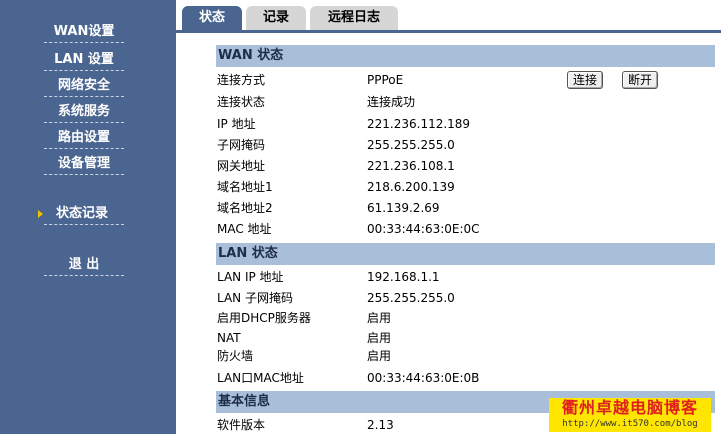  Describe the element at coordinates (84, 265) in the screenshot. I see `sidebar-item-logout: 退 出` at that location.